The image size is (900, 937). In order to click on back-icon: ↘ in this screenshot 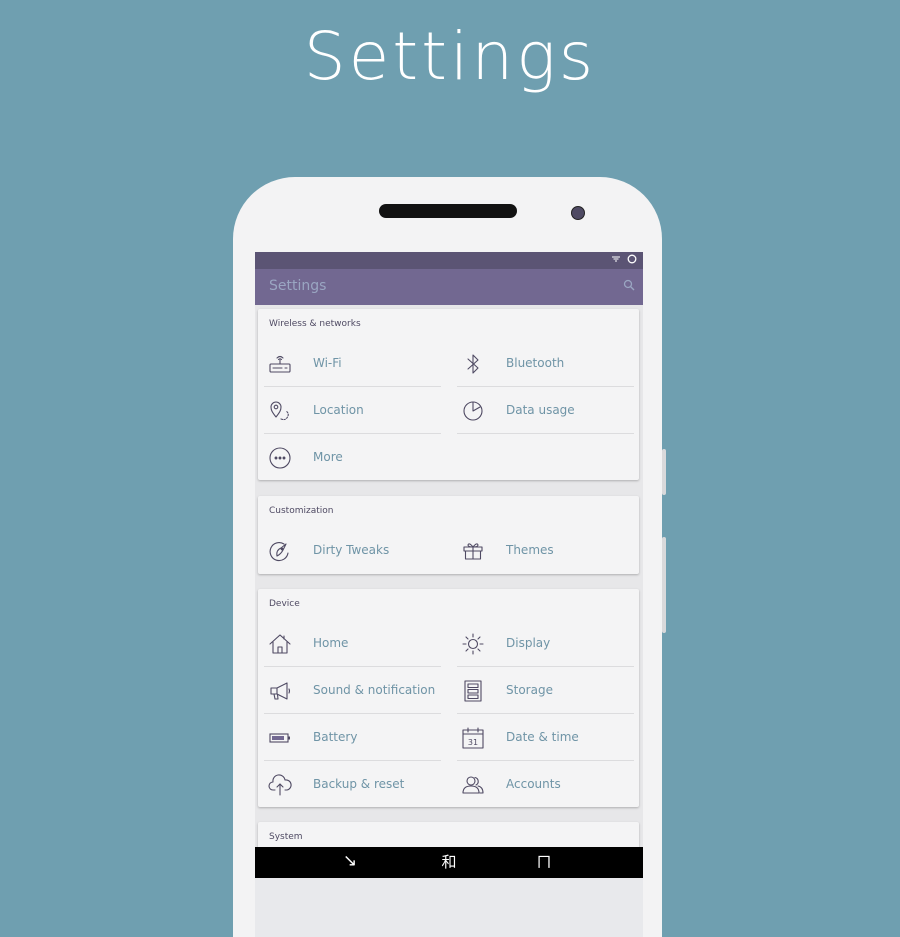, I will do `click(350, 861)`.